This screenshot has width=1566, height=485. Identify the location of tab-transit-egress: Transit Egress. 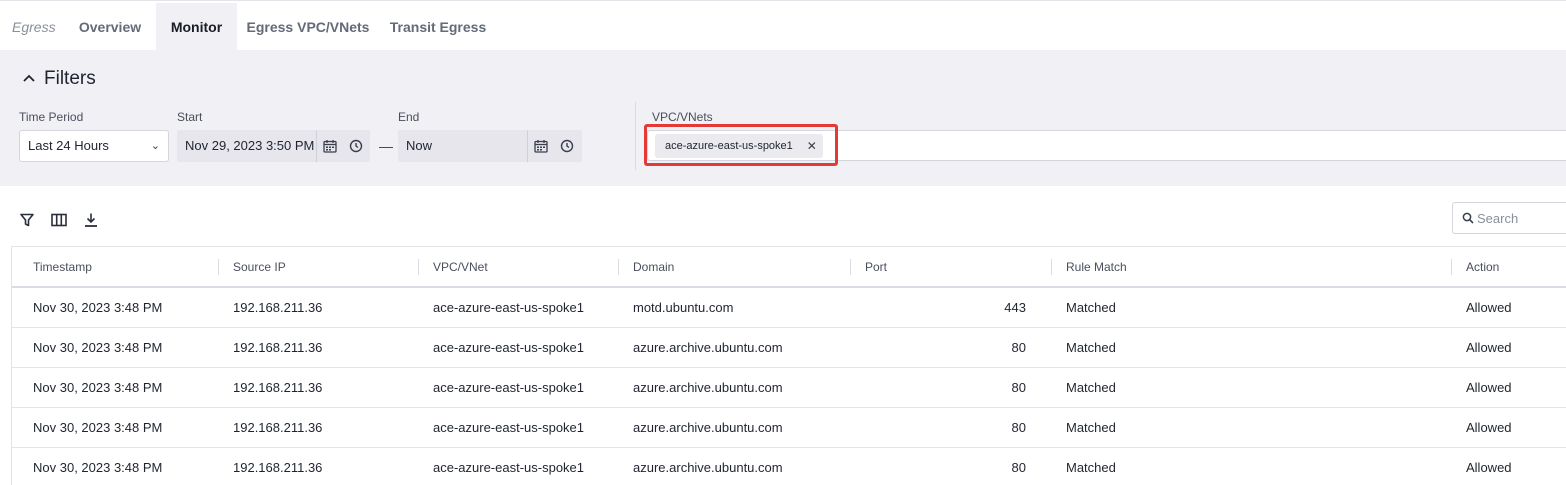
(438, 27).